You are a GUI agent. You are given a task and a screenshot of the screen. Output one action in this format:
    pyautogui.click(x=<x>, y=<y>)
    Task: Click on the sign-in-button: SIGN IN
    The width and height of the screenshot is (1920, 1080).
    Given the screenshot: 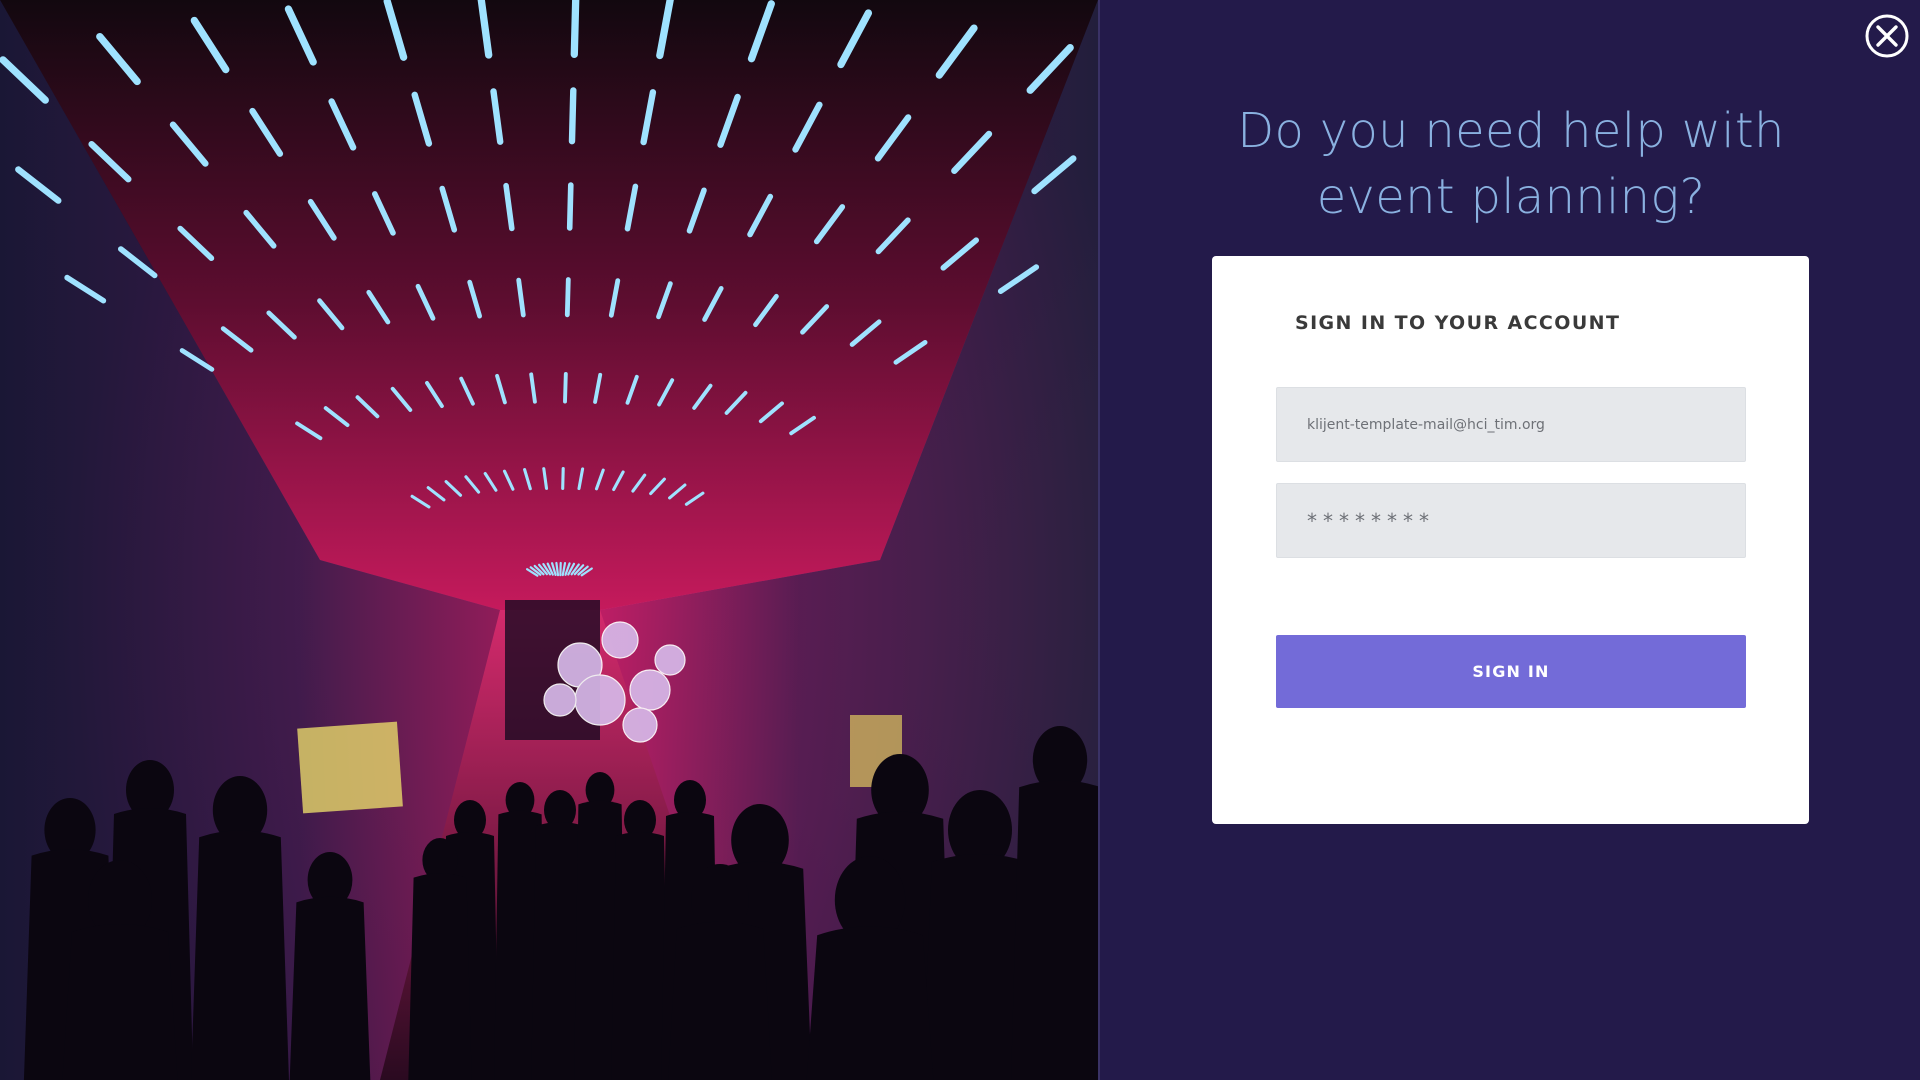 What is the action you would take?
    pyautogui.click(x=1511, y=671)
    